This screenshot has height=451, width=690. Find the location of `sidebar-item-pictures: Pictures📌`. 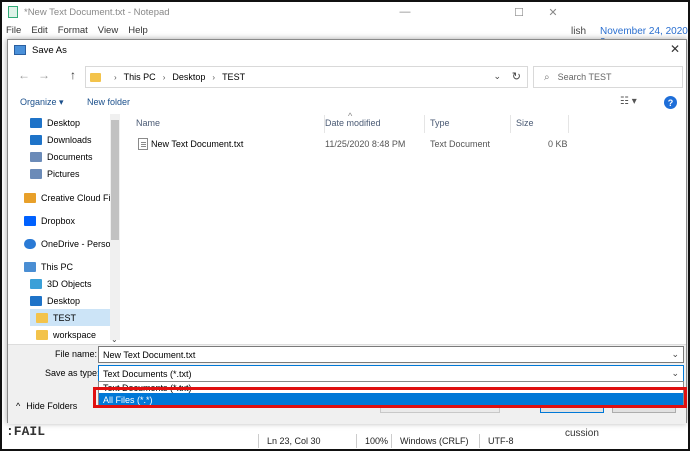

sidebar-item-pictures: Pictures📌 is located at coordinates (75, 173).